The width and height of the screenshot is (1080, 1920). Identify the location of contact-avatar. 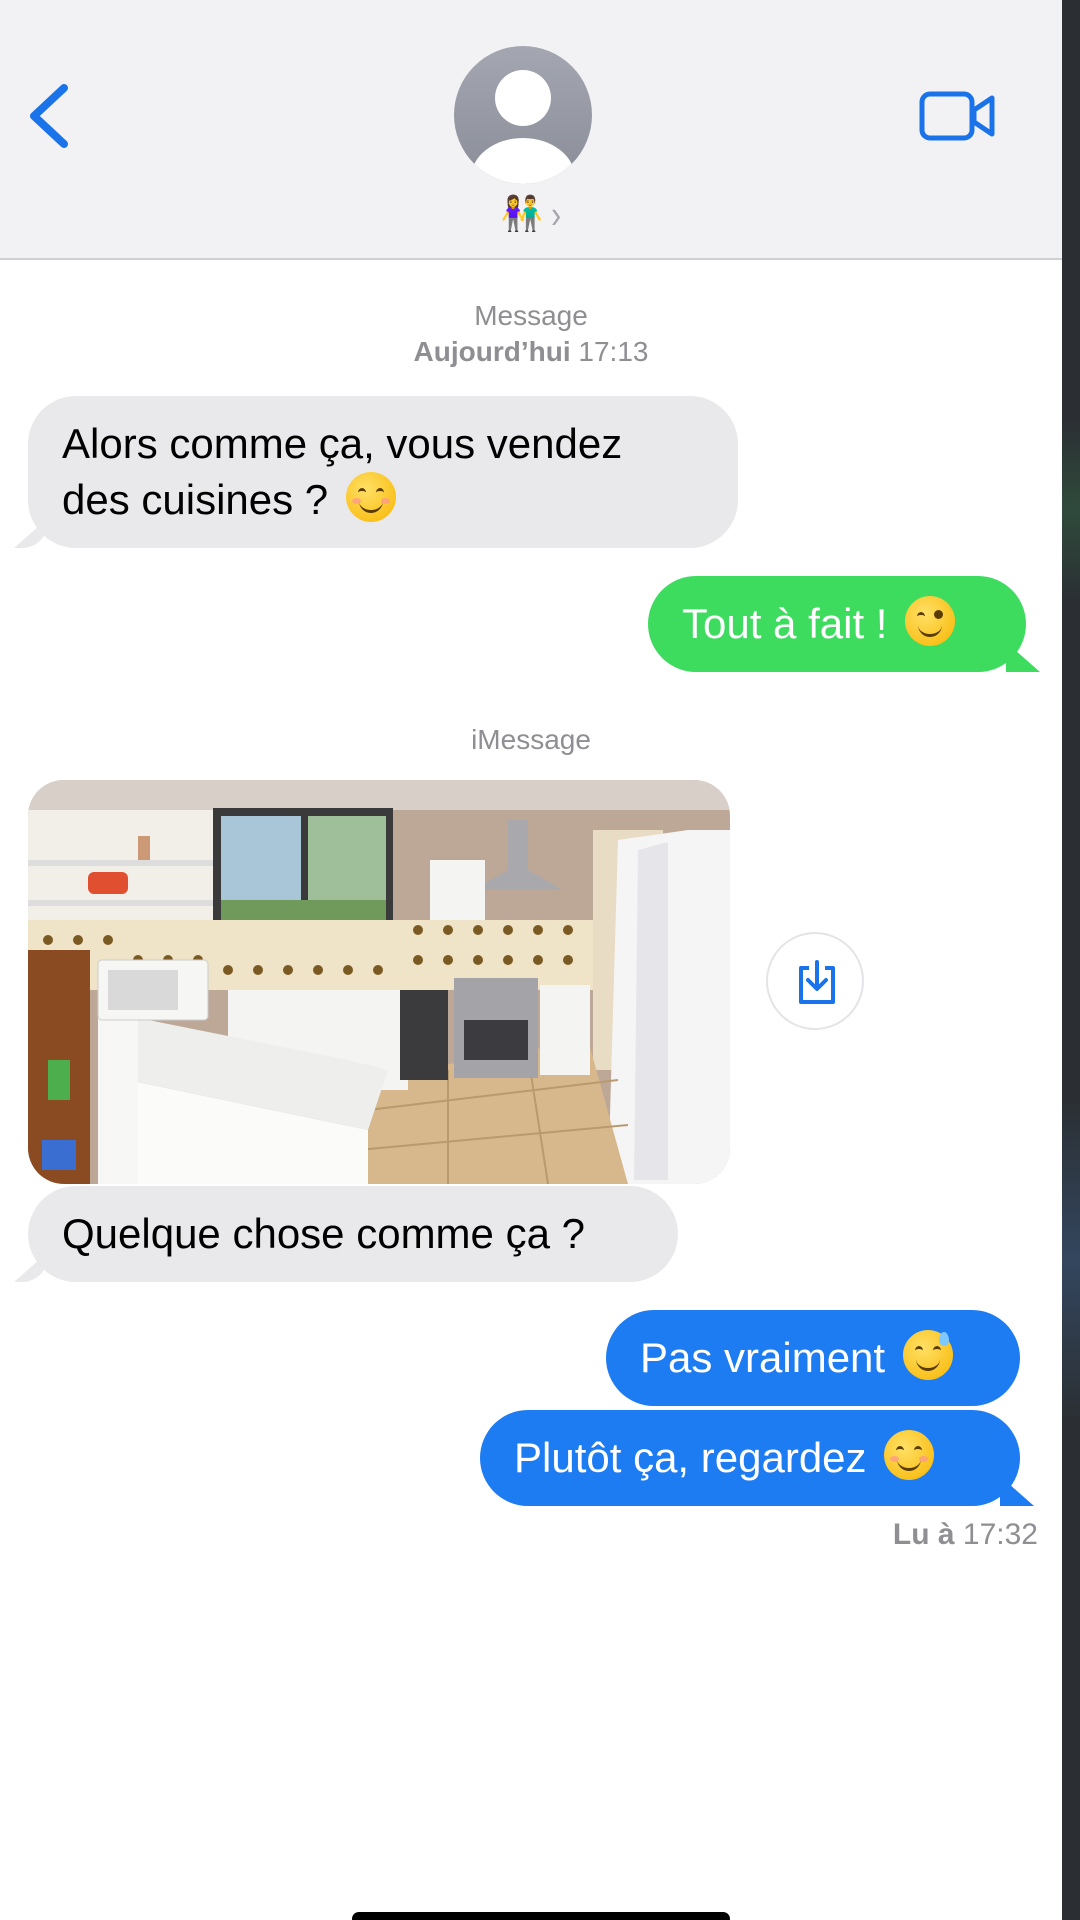
(523, 115).